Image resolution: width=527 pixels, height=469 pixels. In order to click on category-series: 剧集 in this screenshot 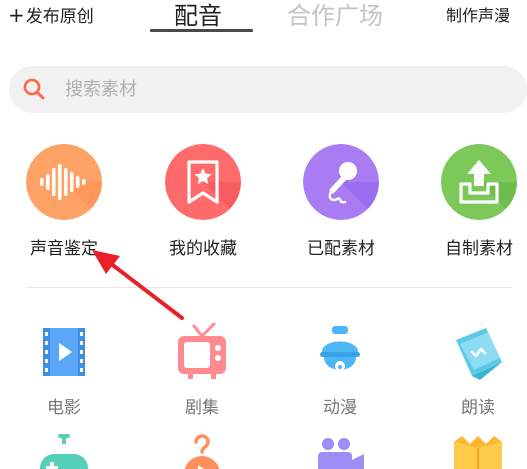, I will do `click(202, 372)`.